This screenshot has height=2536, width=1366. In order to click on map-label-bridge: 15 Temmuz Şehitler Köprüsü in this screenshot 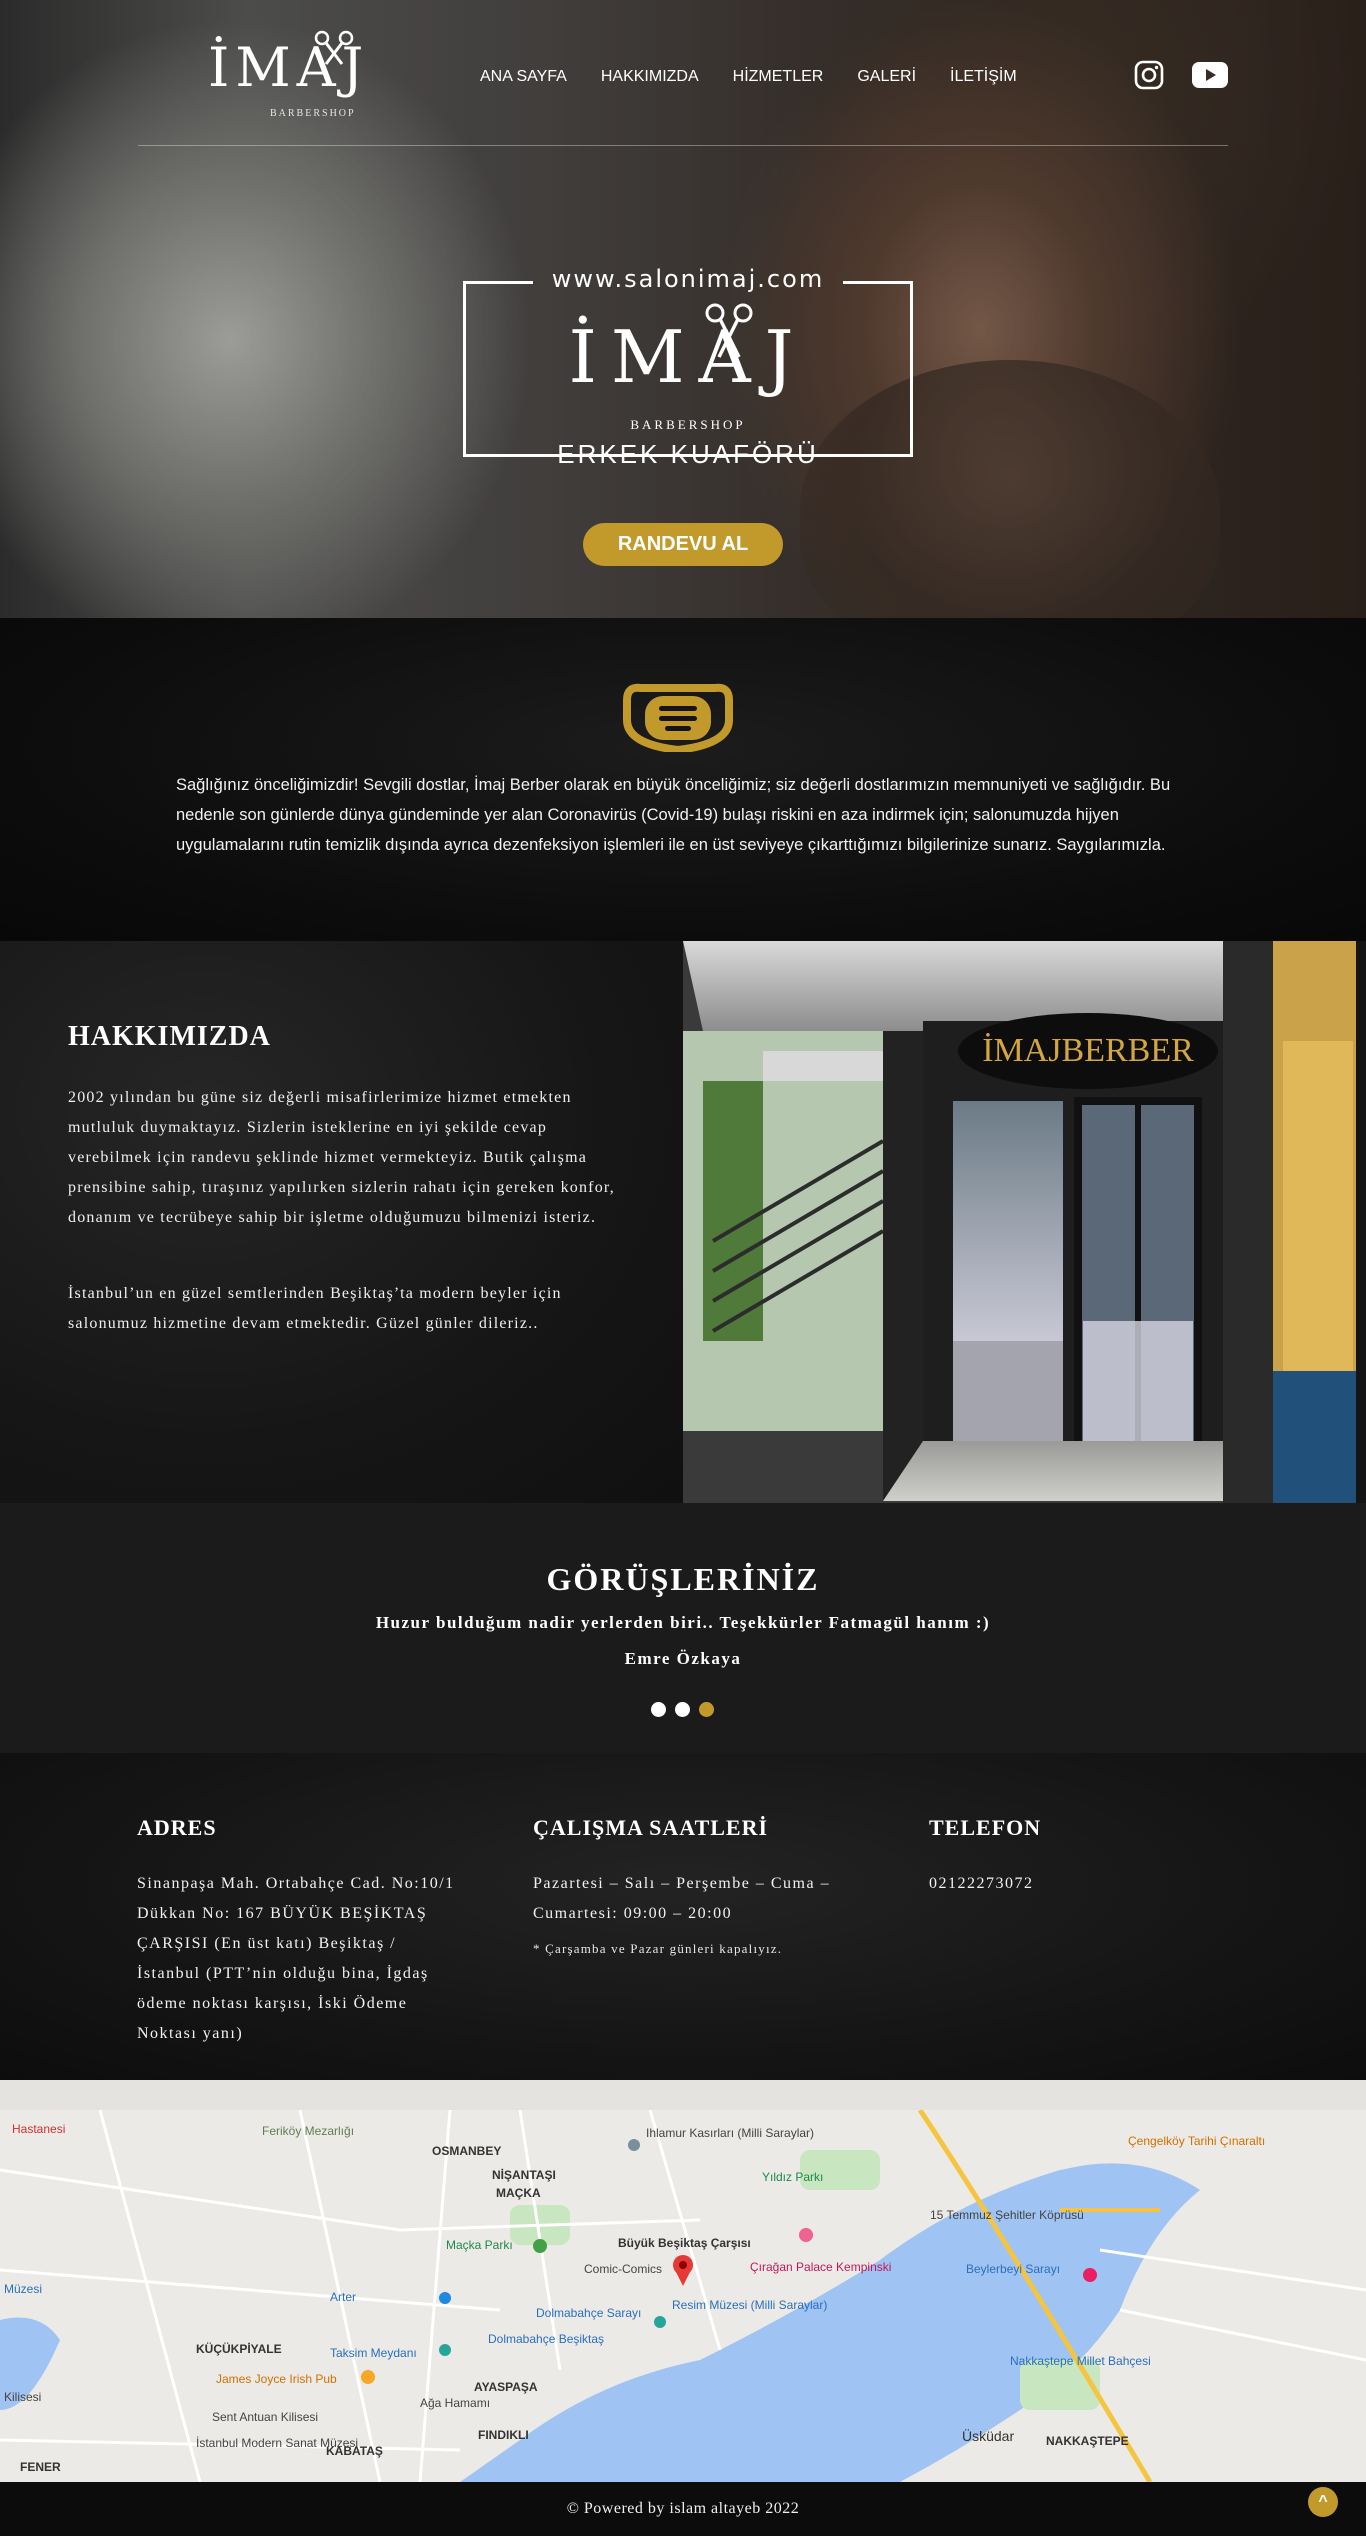, I will do `click(1007, 2215)`.